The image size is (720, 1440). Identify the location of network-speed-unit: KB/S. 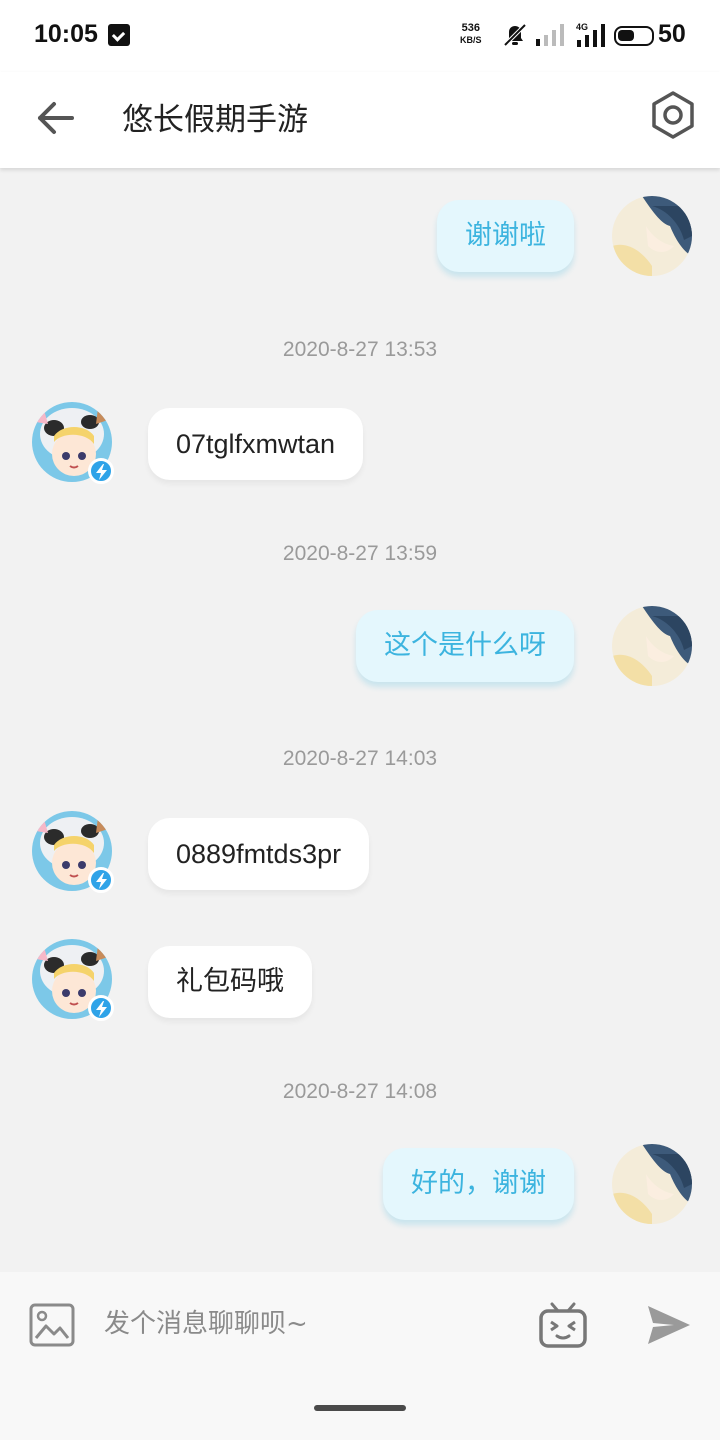
(471, 40).